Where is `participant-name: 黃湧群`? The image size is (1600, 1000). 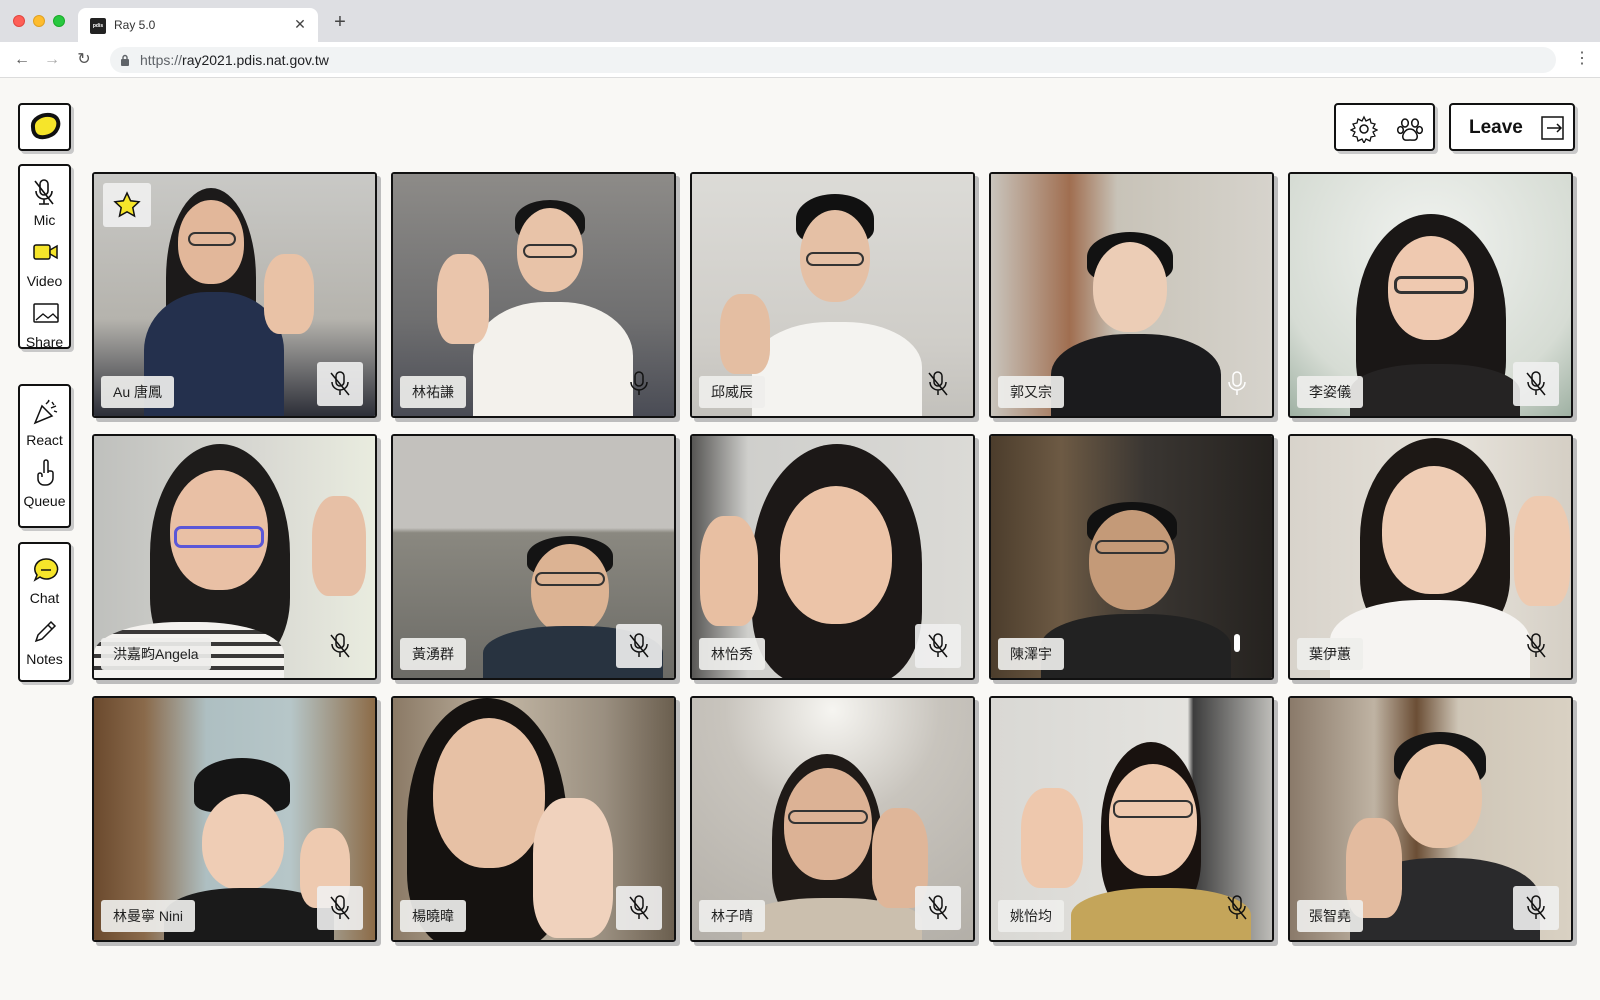
participant-name: 黃湧群 is located at coordinates (433, 654).